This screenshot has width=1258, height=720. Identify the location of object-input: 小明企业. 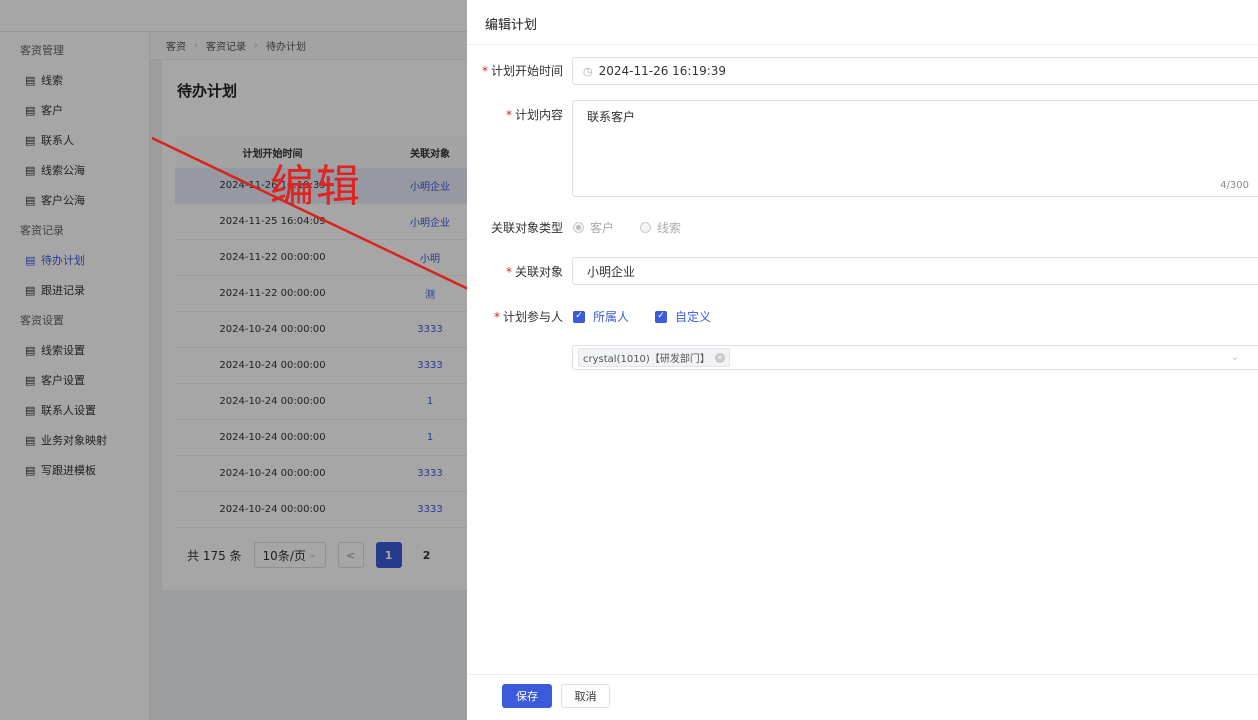
(915, 271).